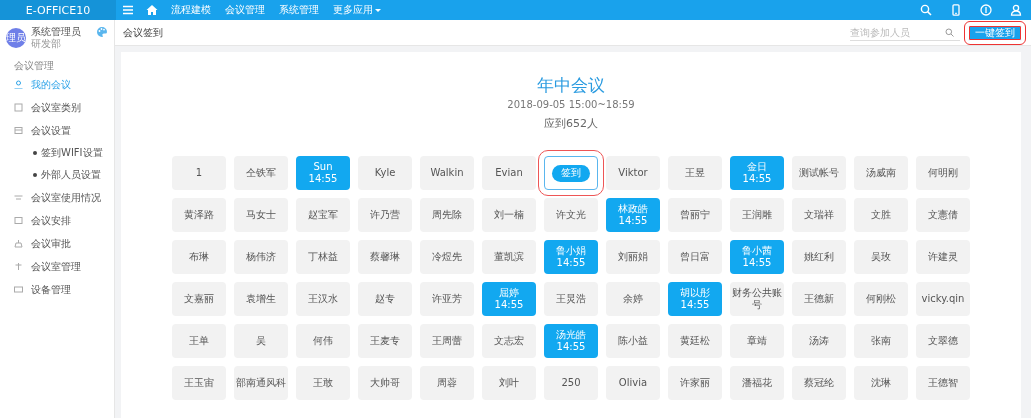 Image resolution: width=1031 pixels, height=418 pixels. What do you see at coordinates (34, 66) in the screenshot?
I see `section-label: 会议管理` at bounding box center [34, 66].